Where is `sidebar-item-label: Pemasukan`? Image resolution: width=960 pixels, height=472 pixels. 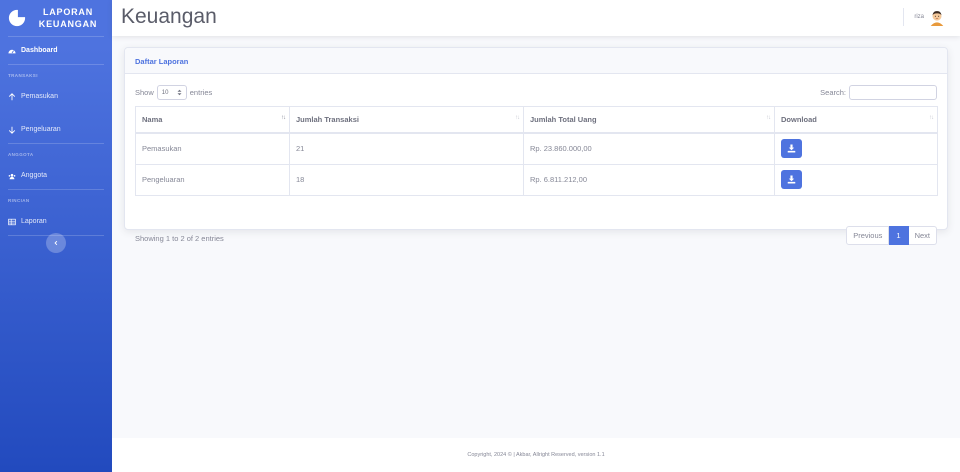
sidebar-item-label: Pemasukan is located at coordinates (39, 96).